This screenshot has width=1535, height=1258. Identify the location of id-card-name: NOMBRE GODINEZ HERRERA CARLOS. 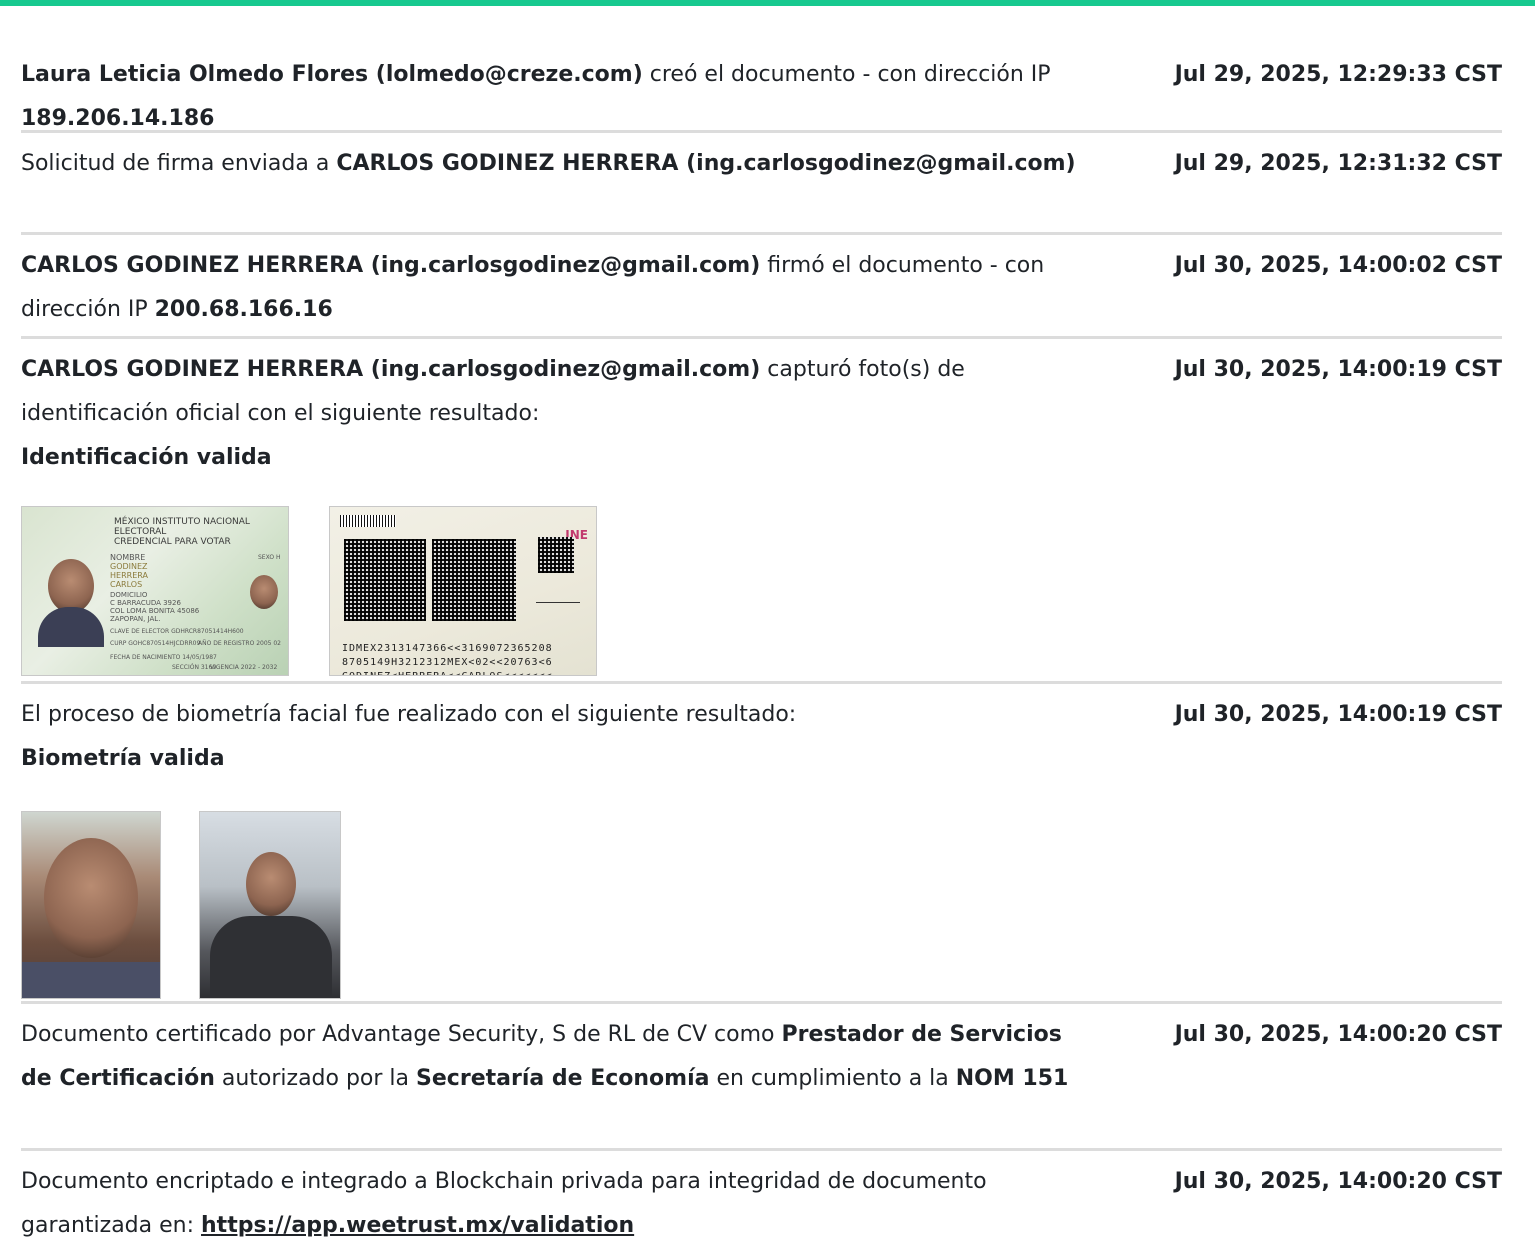
(129, 571).